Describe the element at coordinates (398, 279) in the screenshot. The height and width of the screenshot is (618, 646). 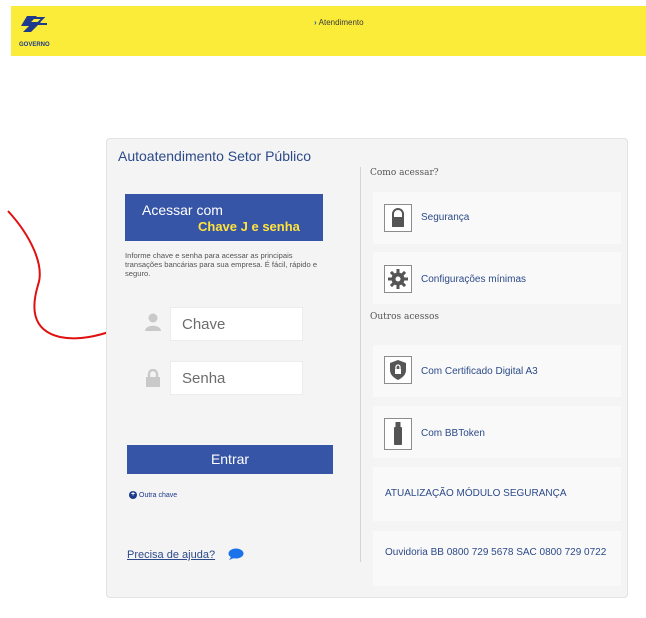
I see `gear-icon` at that location.